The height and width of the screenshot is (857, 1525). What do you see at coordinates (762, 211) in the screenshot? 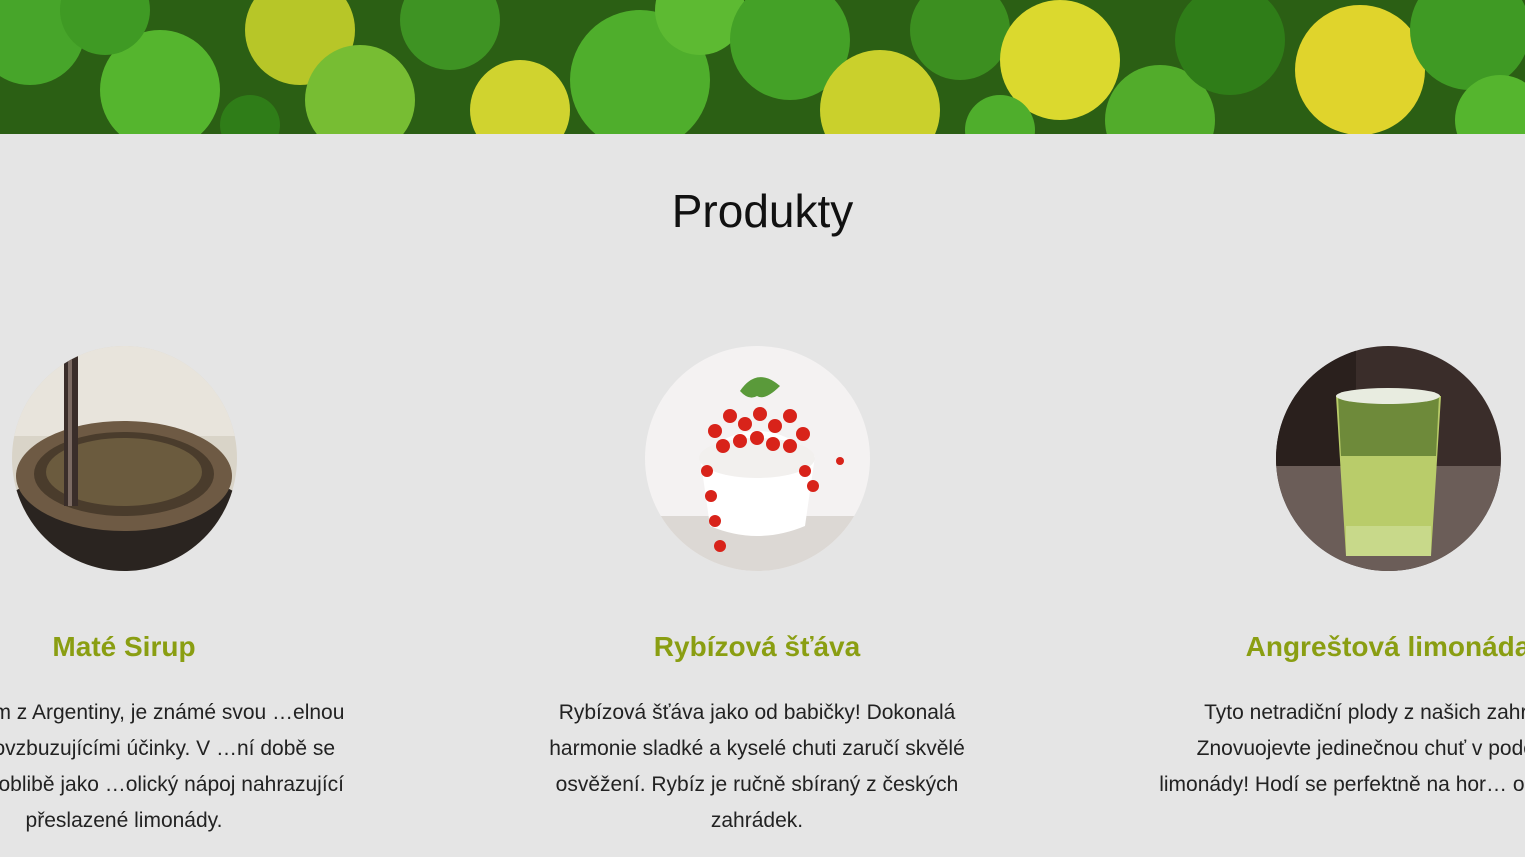
I see `section-title: Produkty` at bounding box center [762, 211].